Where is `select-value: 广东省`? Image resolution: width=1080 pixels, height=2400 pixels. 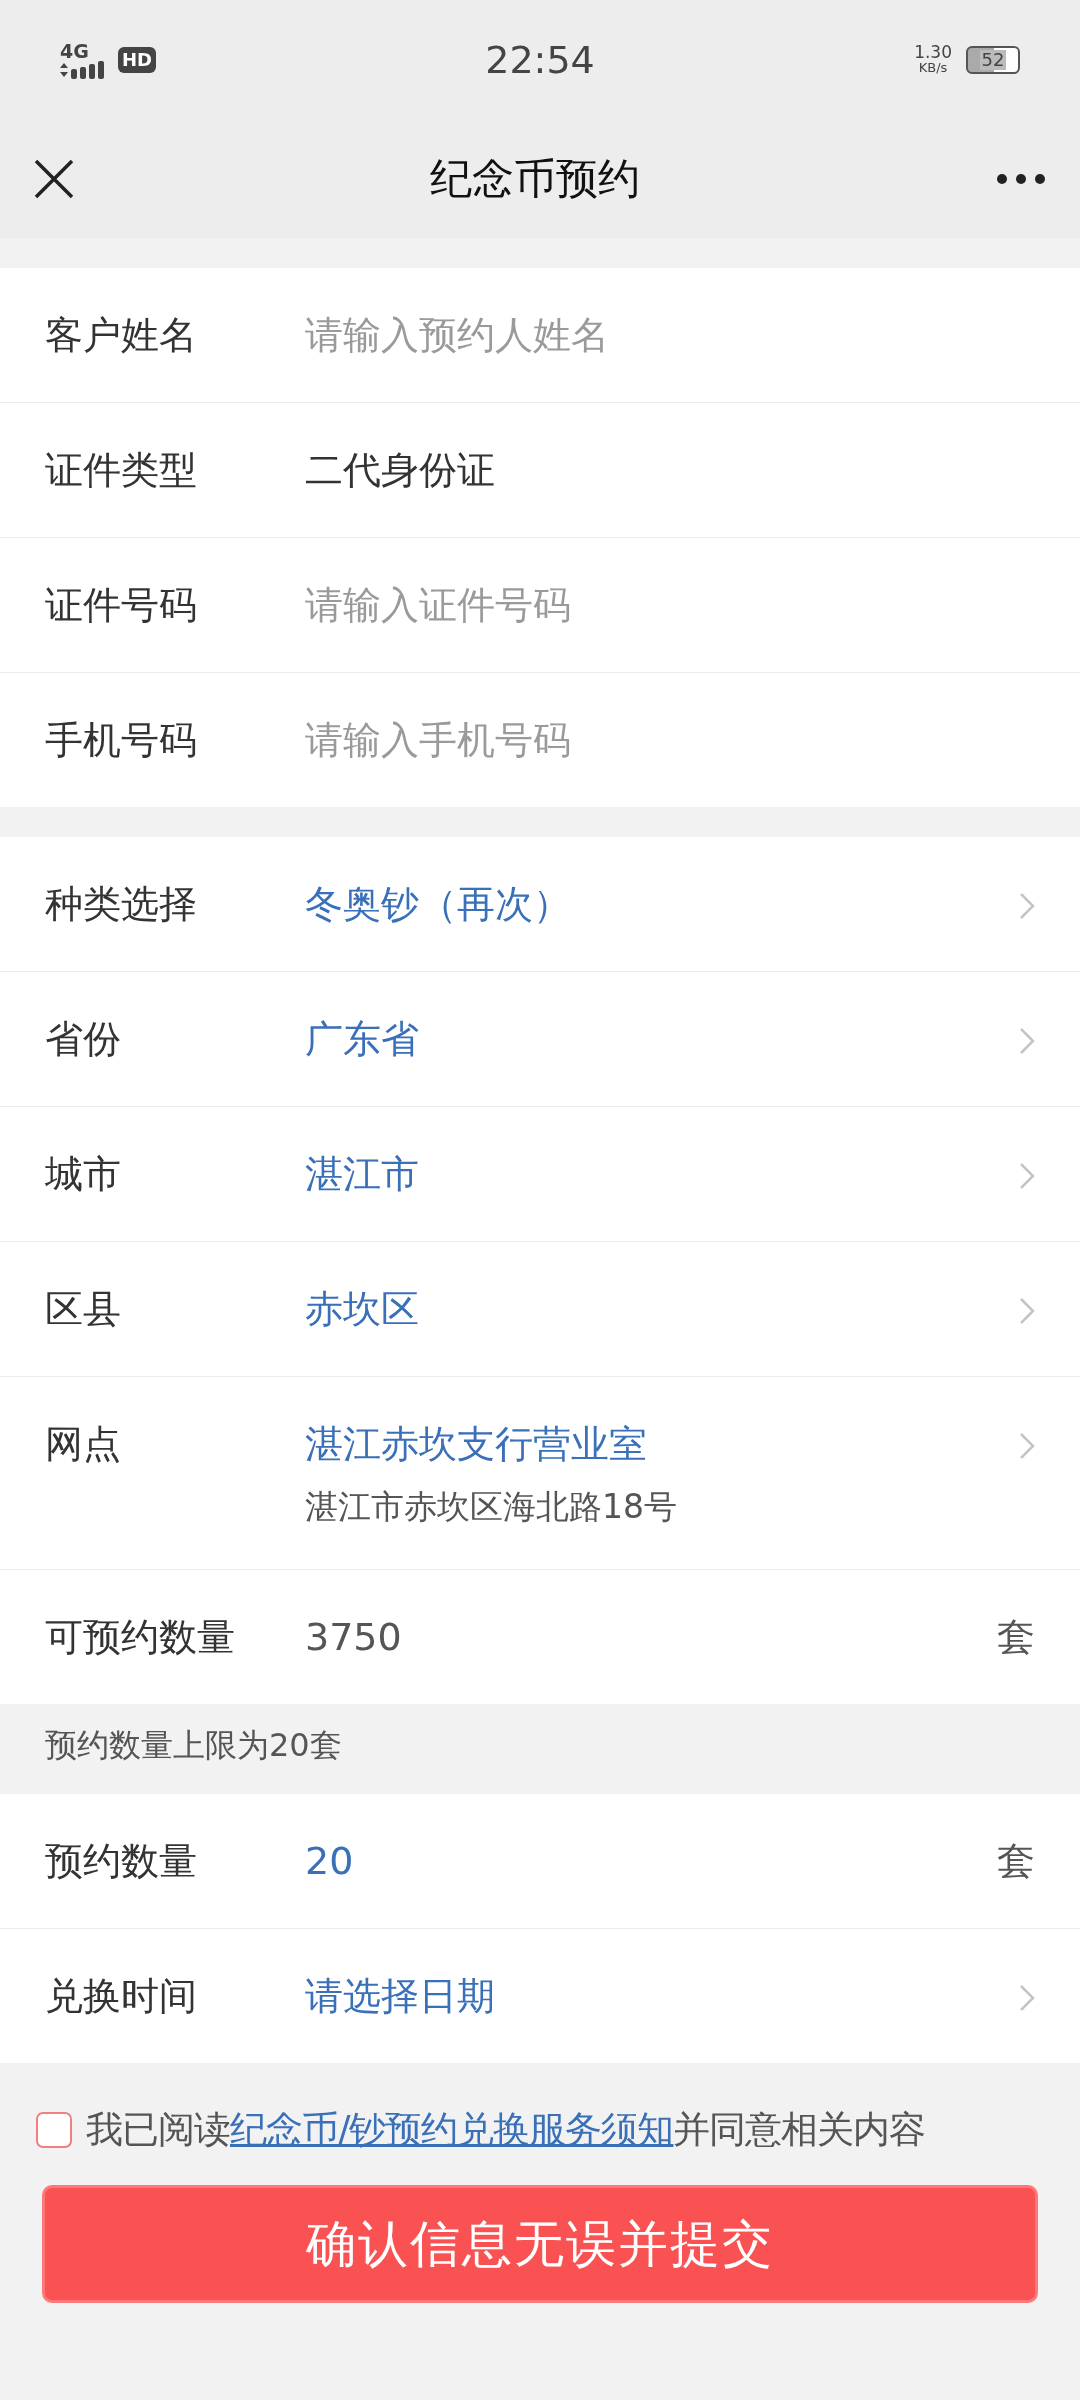 select-value: 广东省 is located at coordinates (662, 1039).